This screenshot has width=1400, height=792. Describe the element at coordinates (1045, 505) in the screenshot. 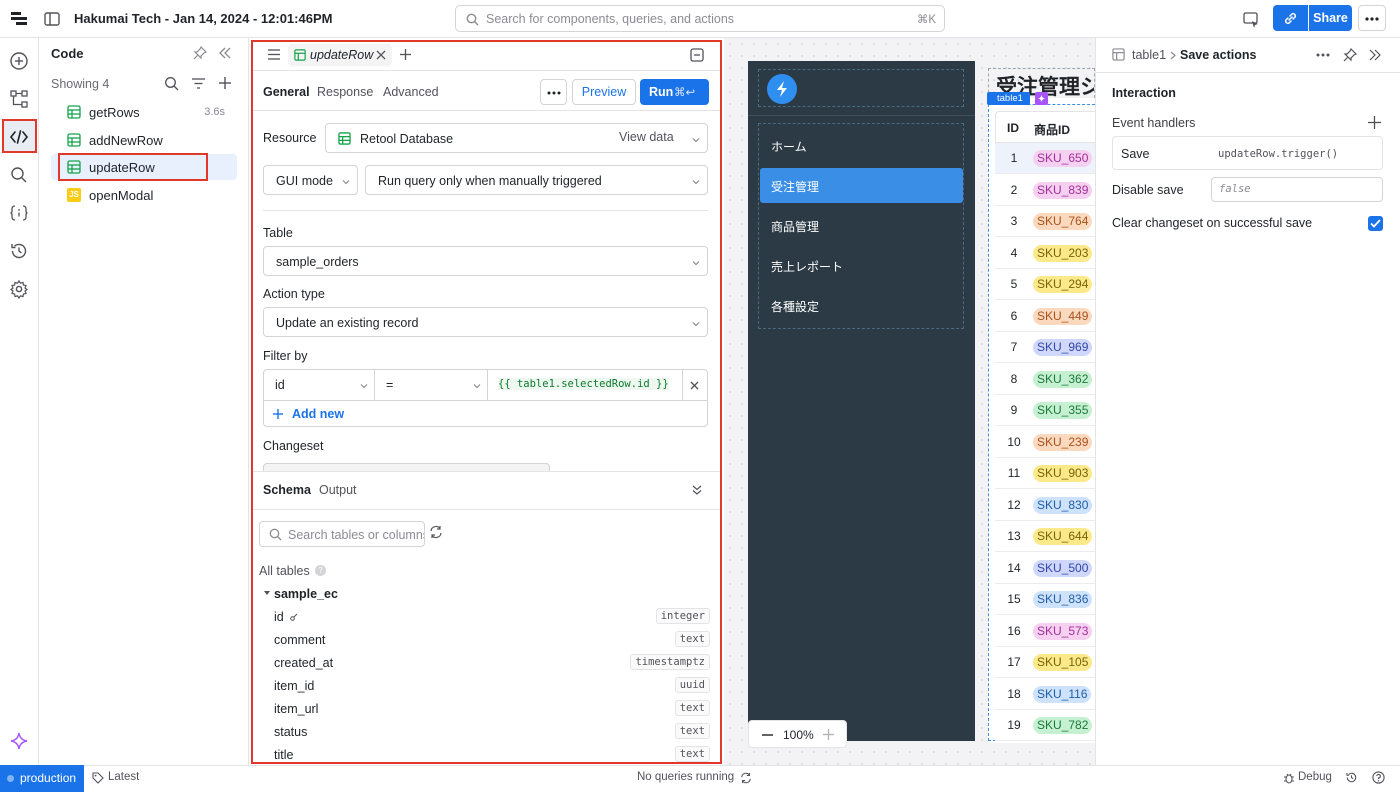

I see `table-row: 12 SKU_830` at that location.